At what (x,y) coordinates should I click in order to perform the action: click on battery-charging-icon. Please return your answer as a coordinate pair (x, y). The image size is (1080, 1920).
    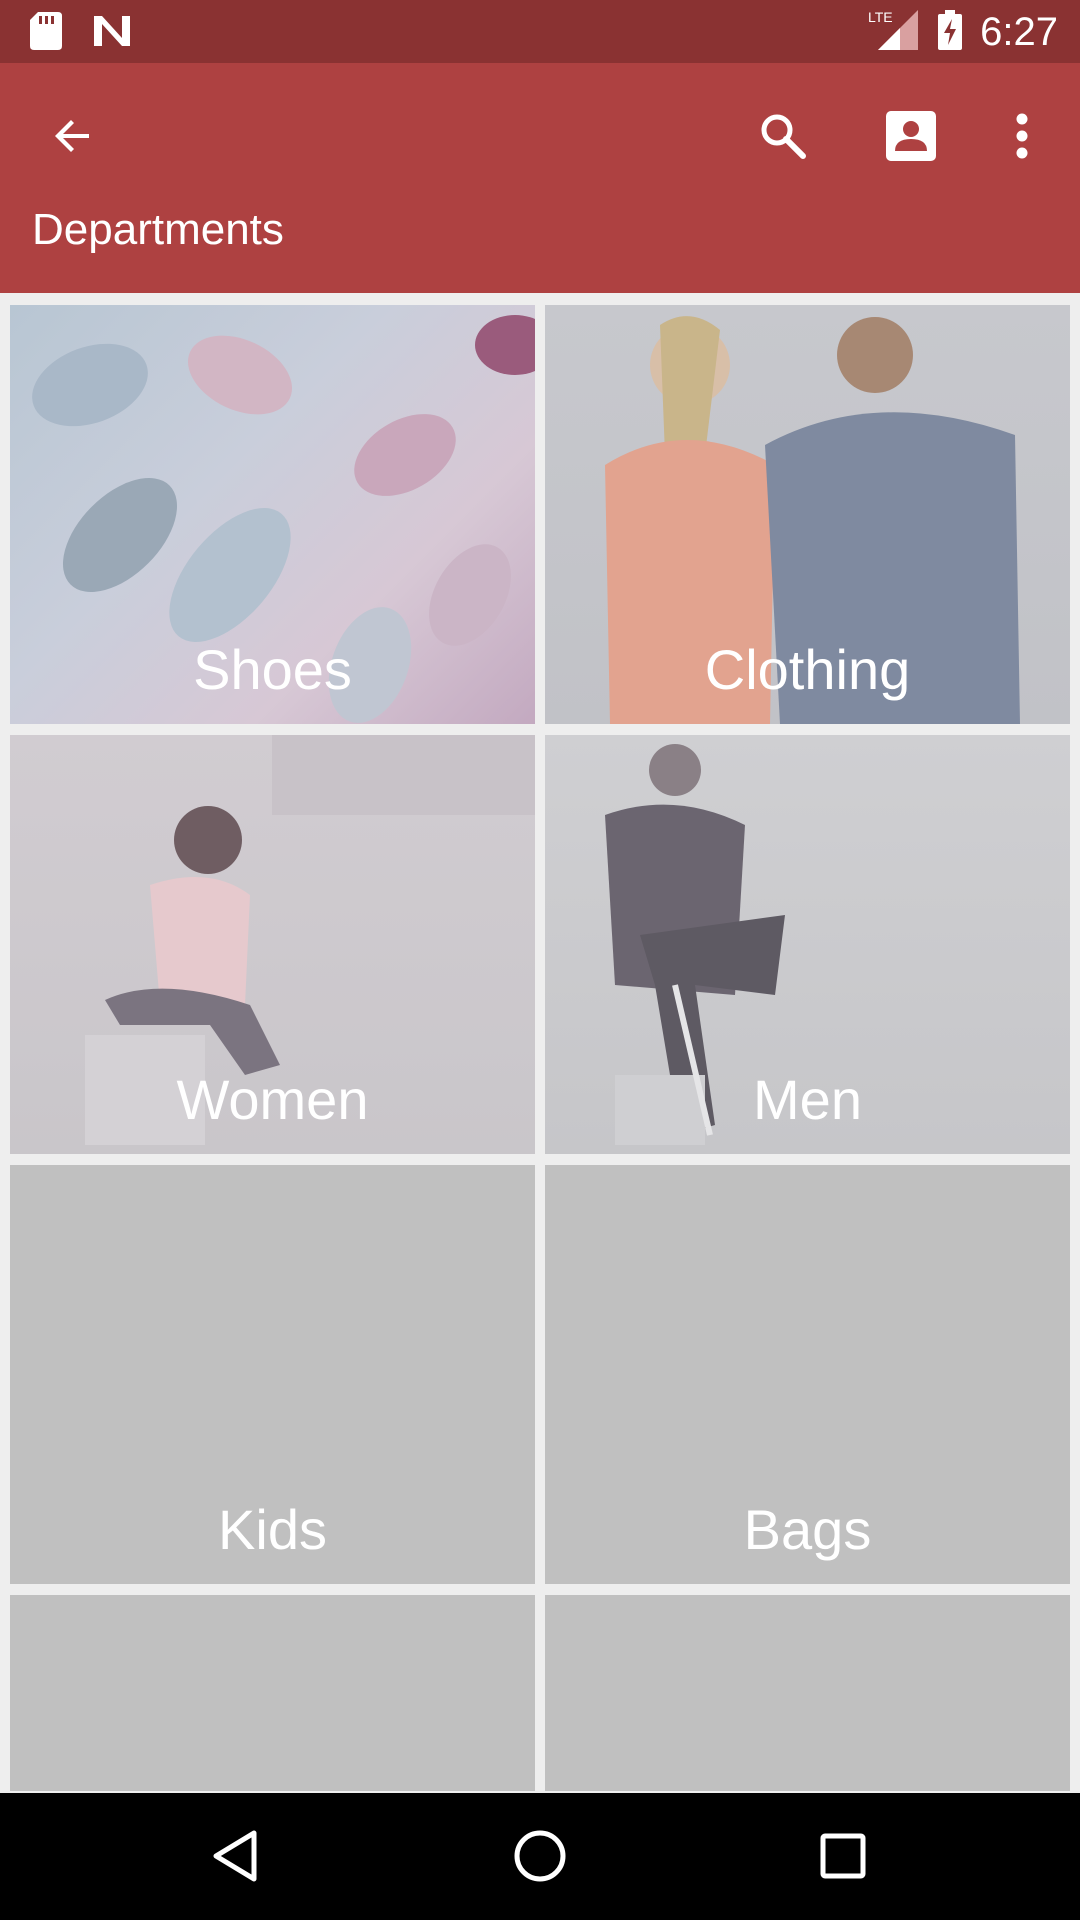
    Looking at the image, I should click on (950, 32).